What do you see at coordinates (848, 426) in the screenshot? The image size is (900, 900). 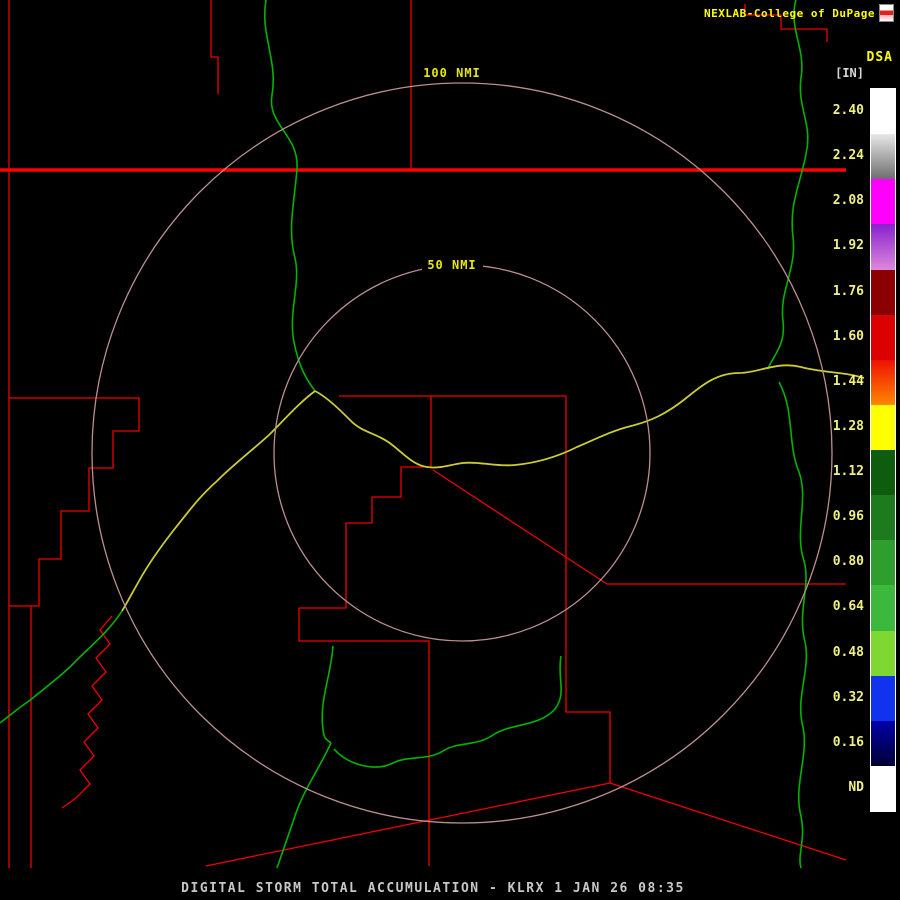 I see `scale-value-label: 1.28` at bounding box center [848, 426].